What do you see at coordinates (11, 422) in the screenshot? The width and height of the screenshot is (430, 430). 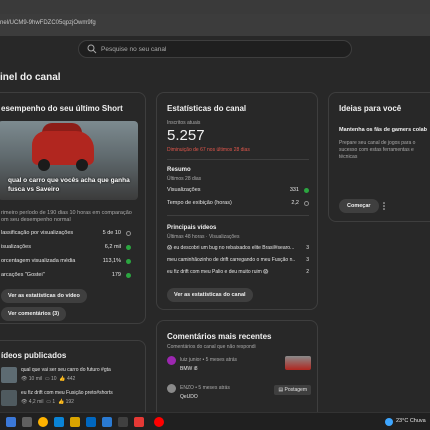 I see `start-icon` at bounding box center [11, 422].